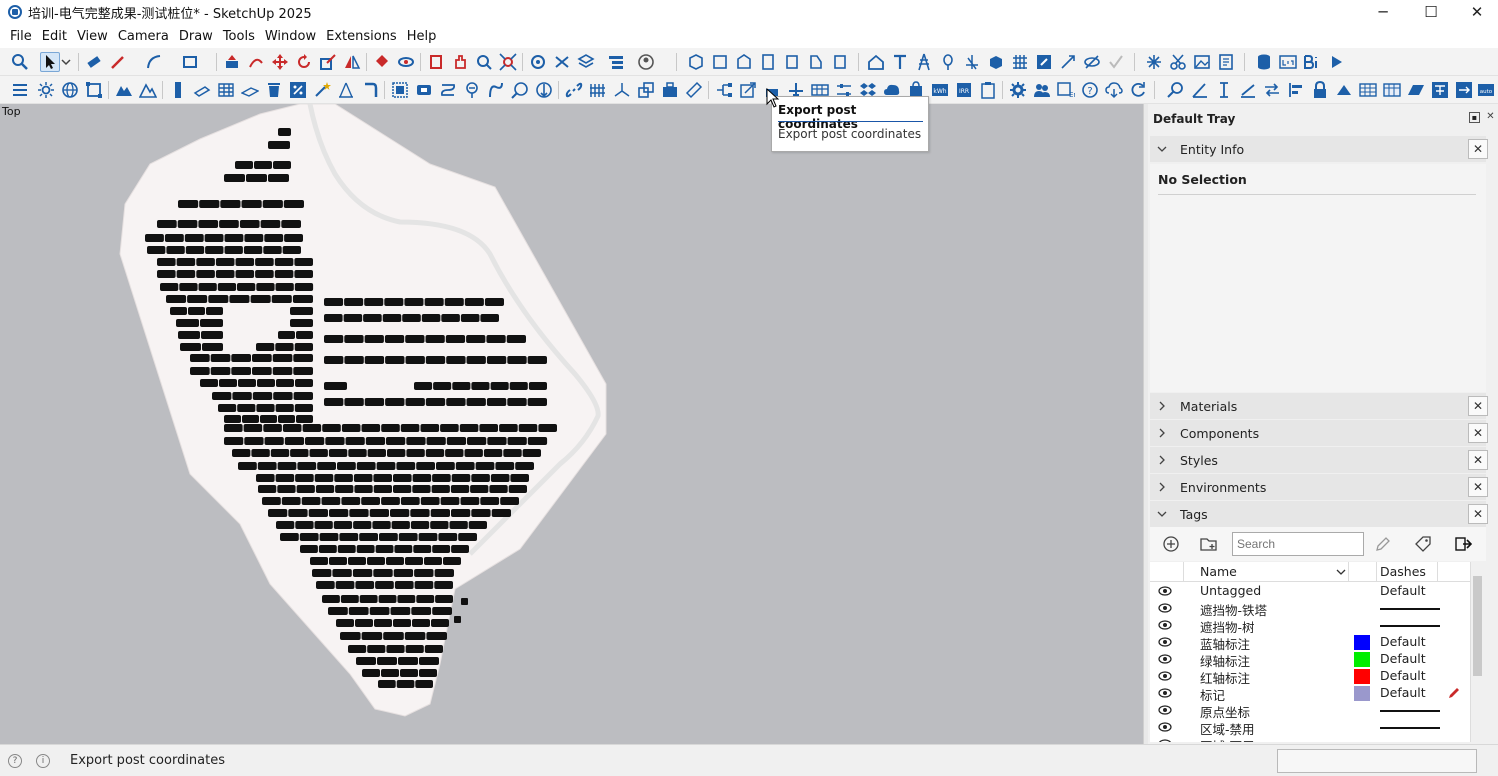 This screenshot has width=1498, height=776. What do you see at coordinates (1368, 90) in the screenshot?
I see `spreadsheet-icon` at bounding box center [1368, 90].